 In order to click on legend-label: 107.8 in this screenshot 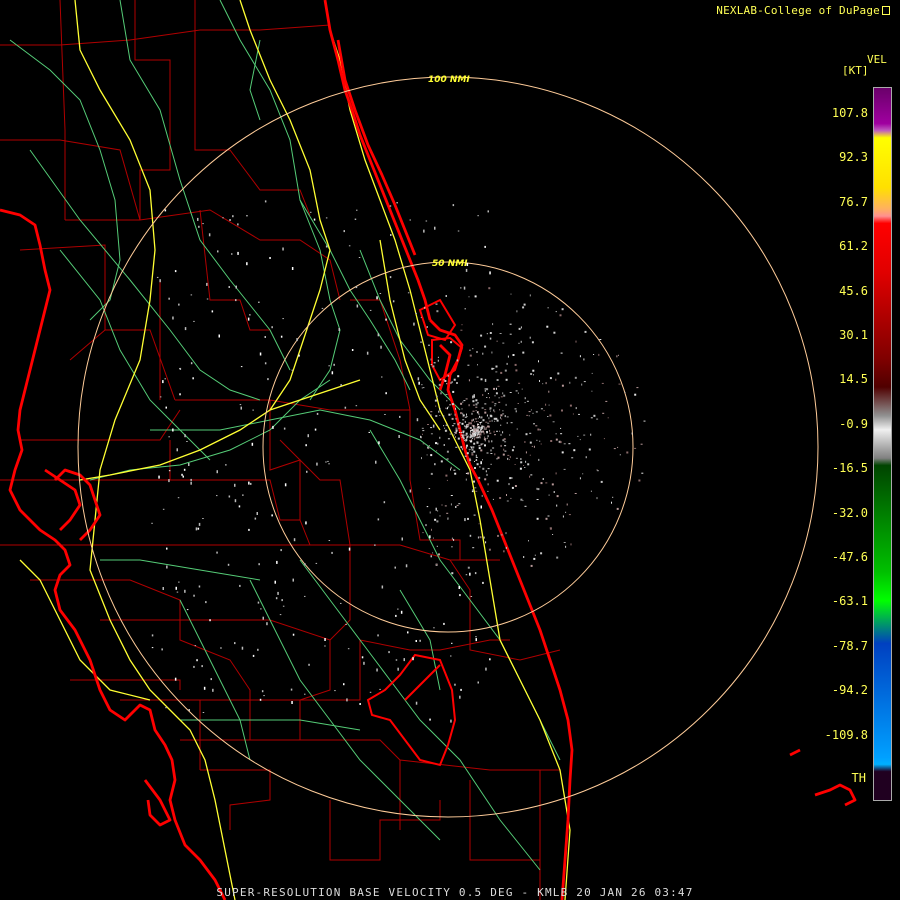, I will do `click(849, 113)`.